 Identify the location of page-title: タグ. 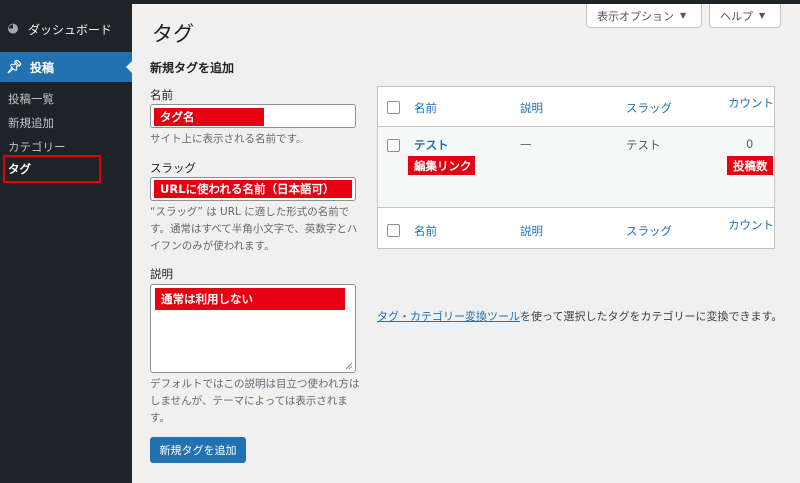
(173, 34).